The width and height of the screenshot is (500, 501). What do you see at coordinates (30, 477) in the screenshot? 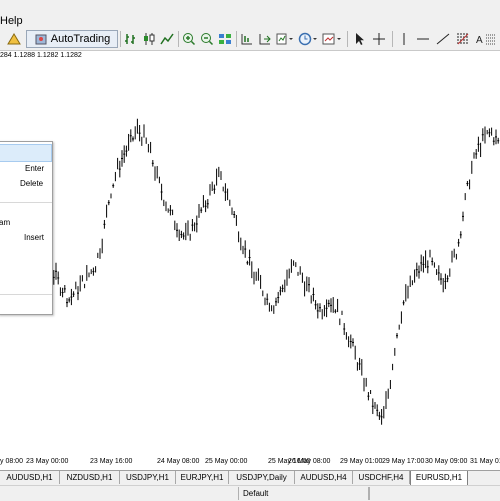
I see `tab-audusd-h1: AUDUSD,H1` at bounding box center [30, 477].